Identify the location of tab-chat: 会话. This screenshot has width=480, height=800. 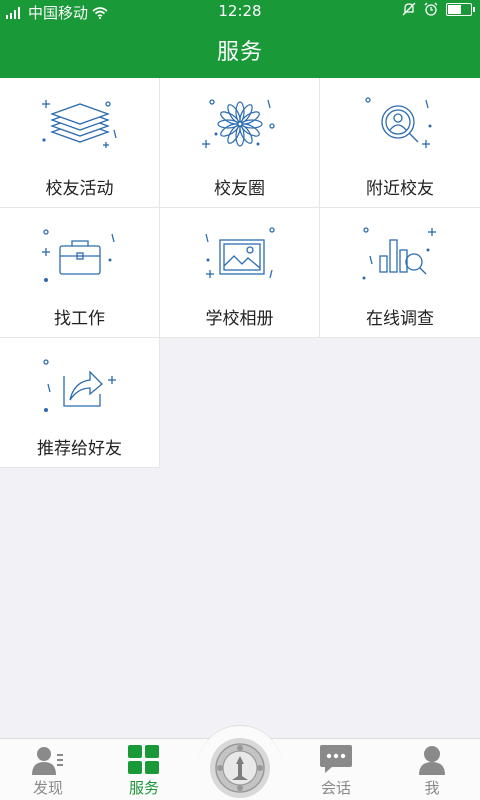
(336, 769).